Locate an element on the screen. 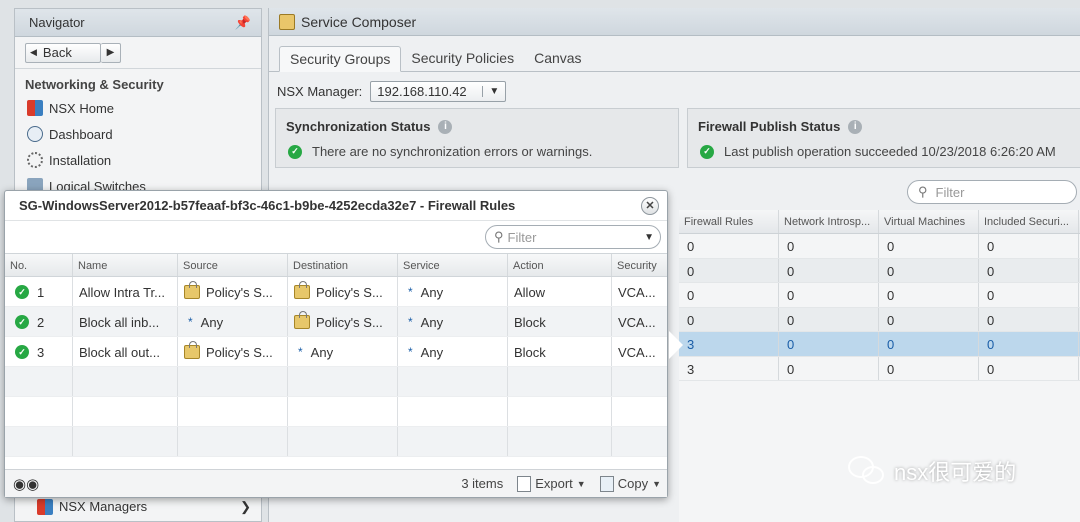  column-header-action: Action is located at coordinates (560, 265).